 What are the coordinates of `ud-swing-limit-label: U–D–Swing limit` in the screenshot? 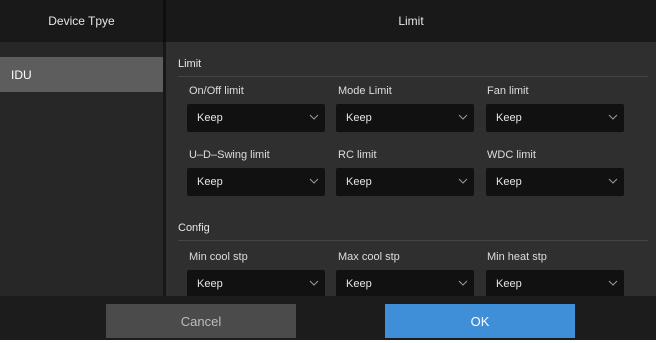 It's located at (229, 155).